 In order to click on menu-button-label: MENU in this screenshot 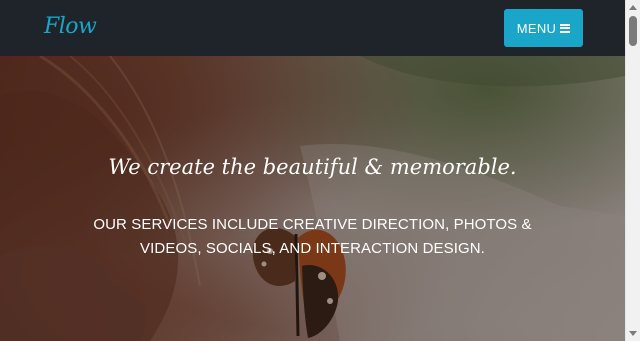, I will do `click(536, 28)`.